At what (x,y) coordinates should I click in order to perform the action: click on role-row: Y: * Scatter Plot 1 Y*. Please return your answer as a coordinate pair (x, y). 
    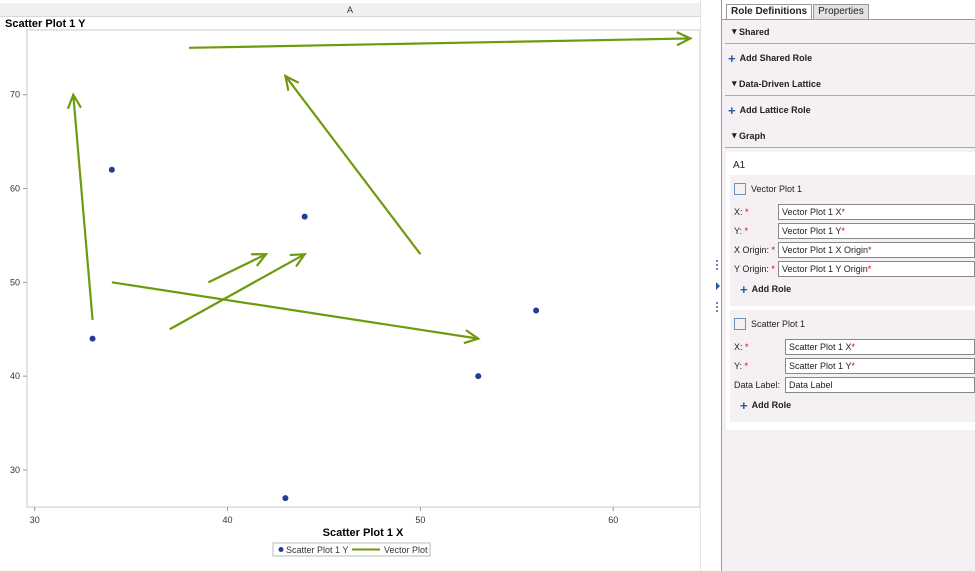
    Looking at the image, I should click on (854, 365).